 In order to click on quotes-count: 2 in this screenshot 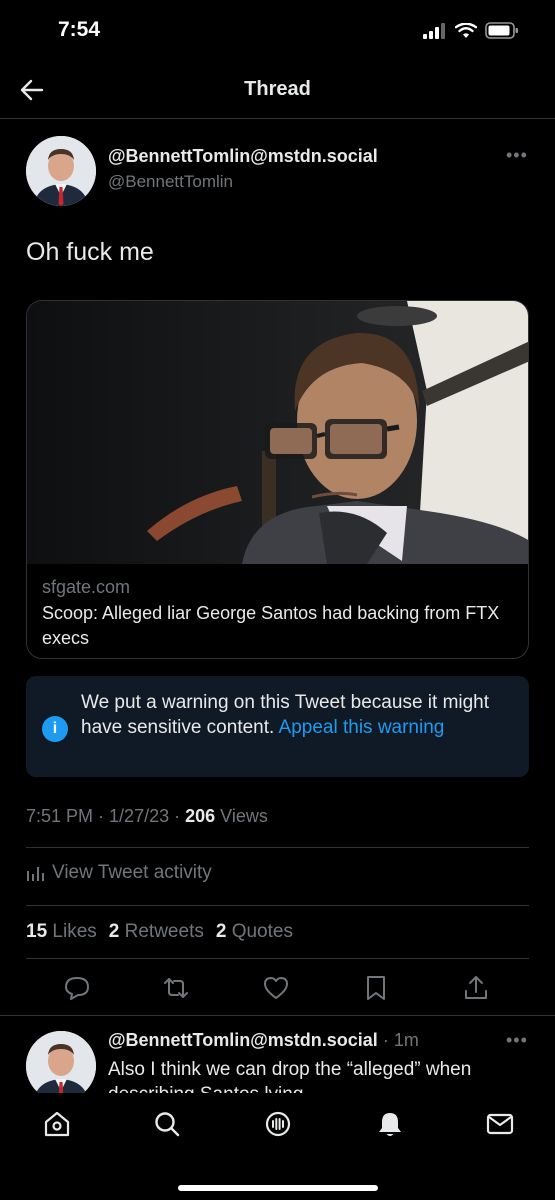, I will do `click(221, 931)`.